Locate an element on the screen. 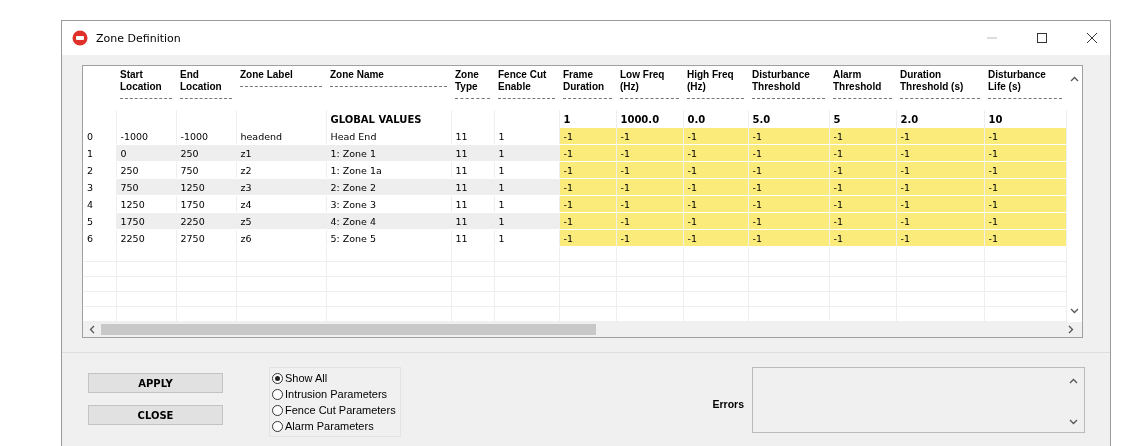  table-cell: 3: Zone 3 is located at coordinates (388, 204).